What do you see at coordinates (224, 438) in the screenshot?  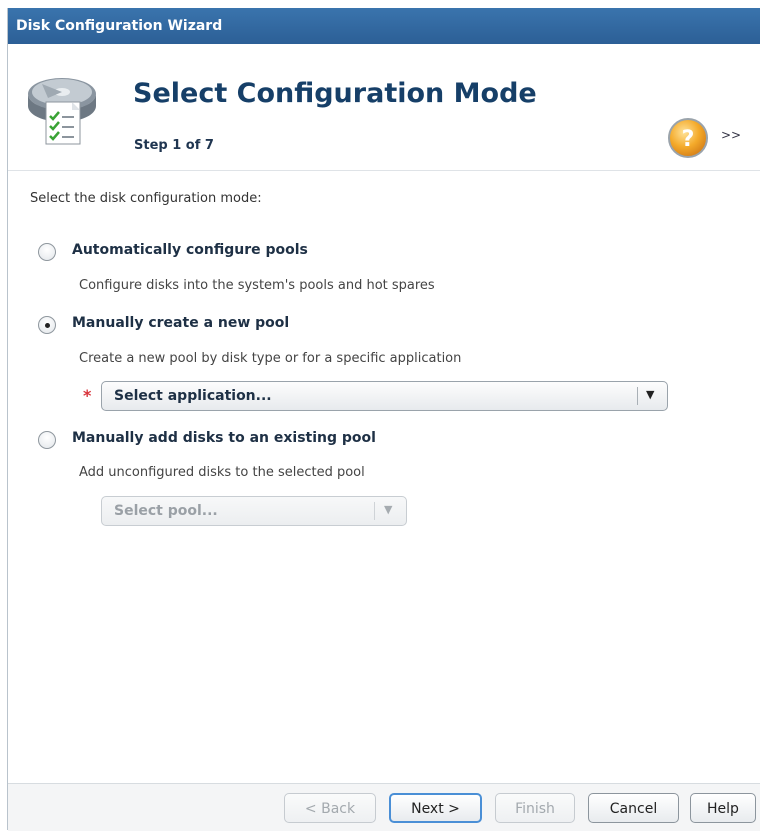 I see `option-manual-add-disks-label: Manually add disks to an existing pool` at bounding box center [224, 438].